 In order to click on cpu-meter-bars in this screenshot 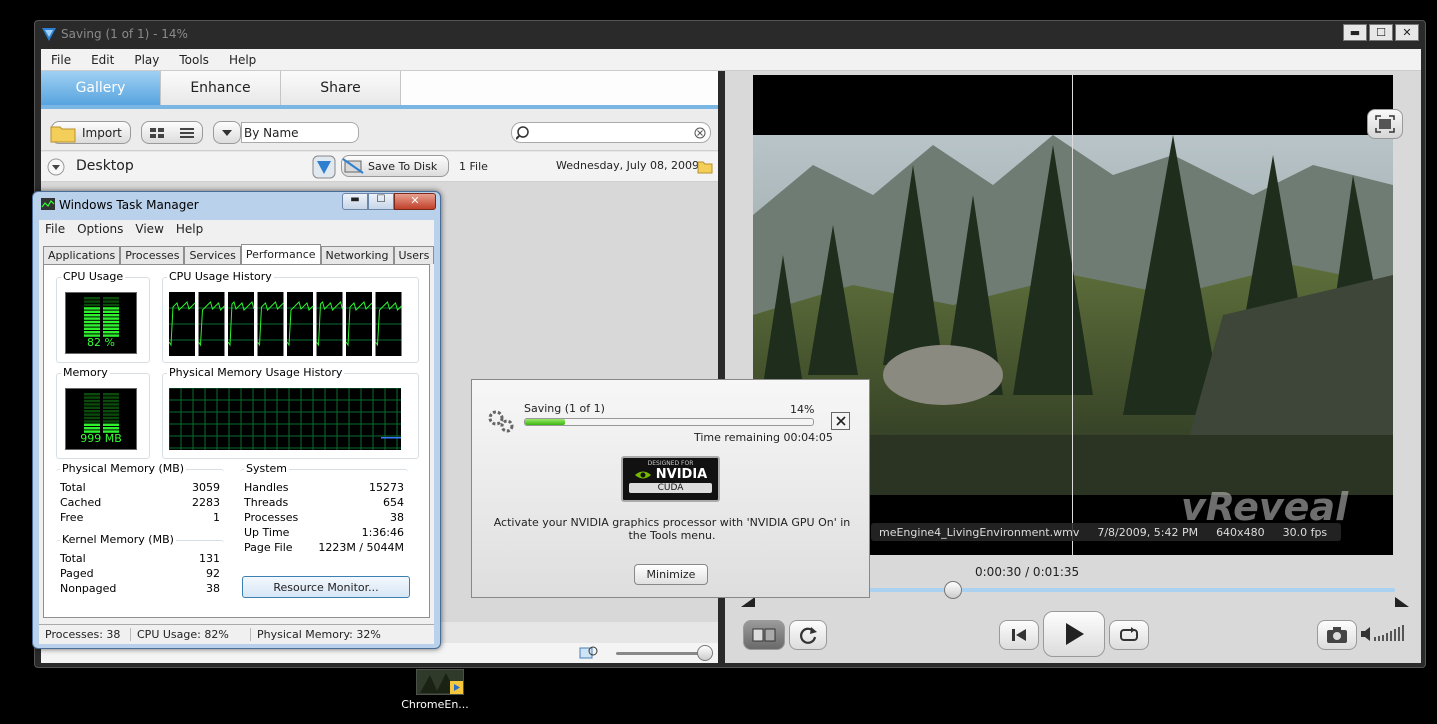, I will do `click(101, 317)`.